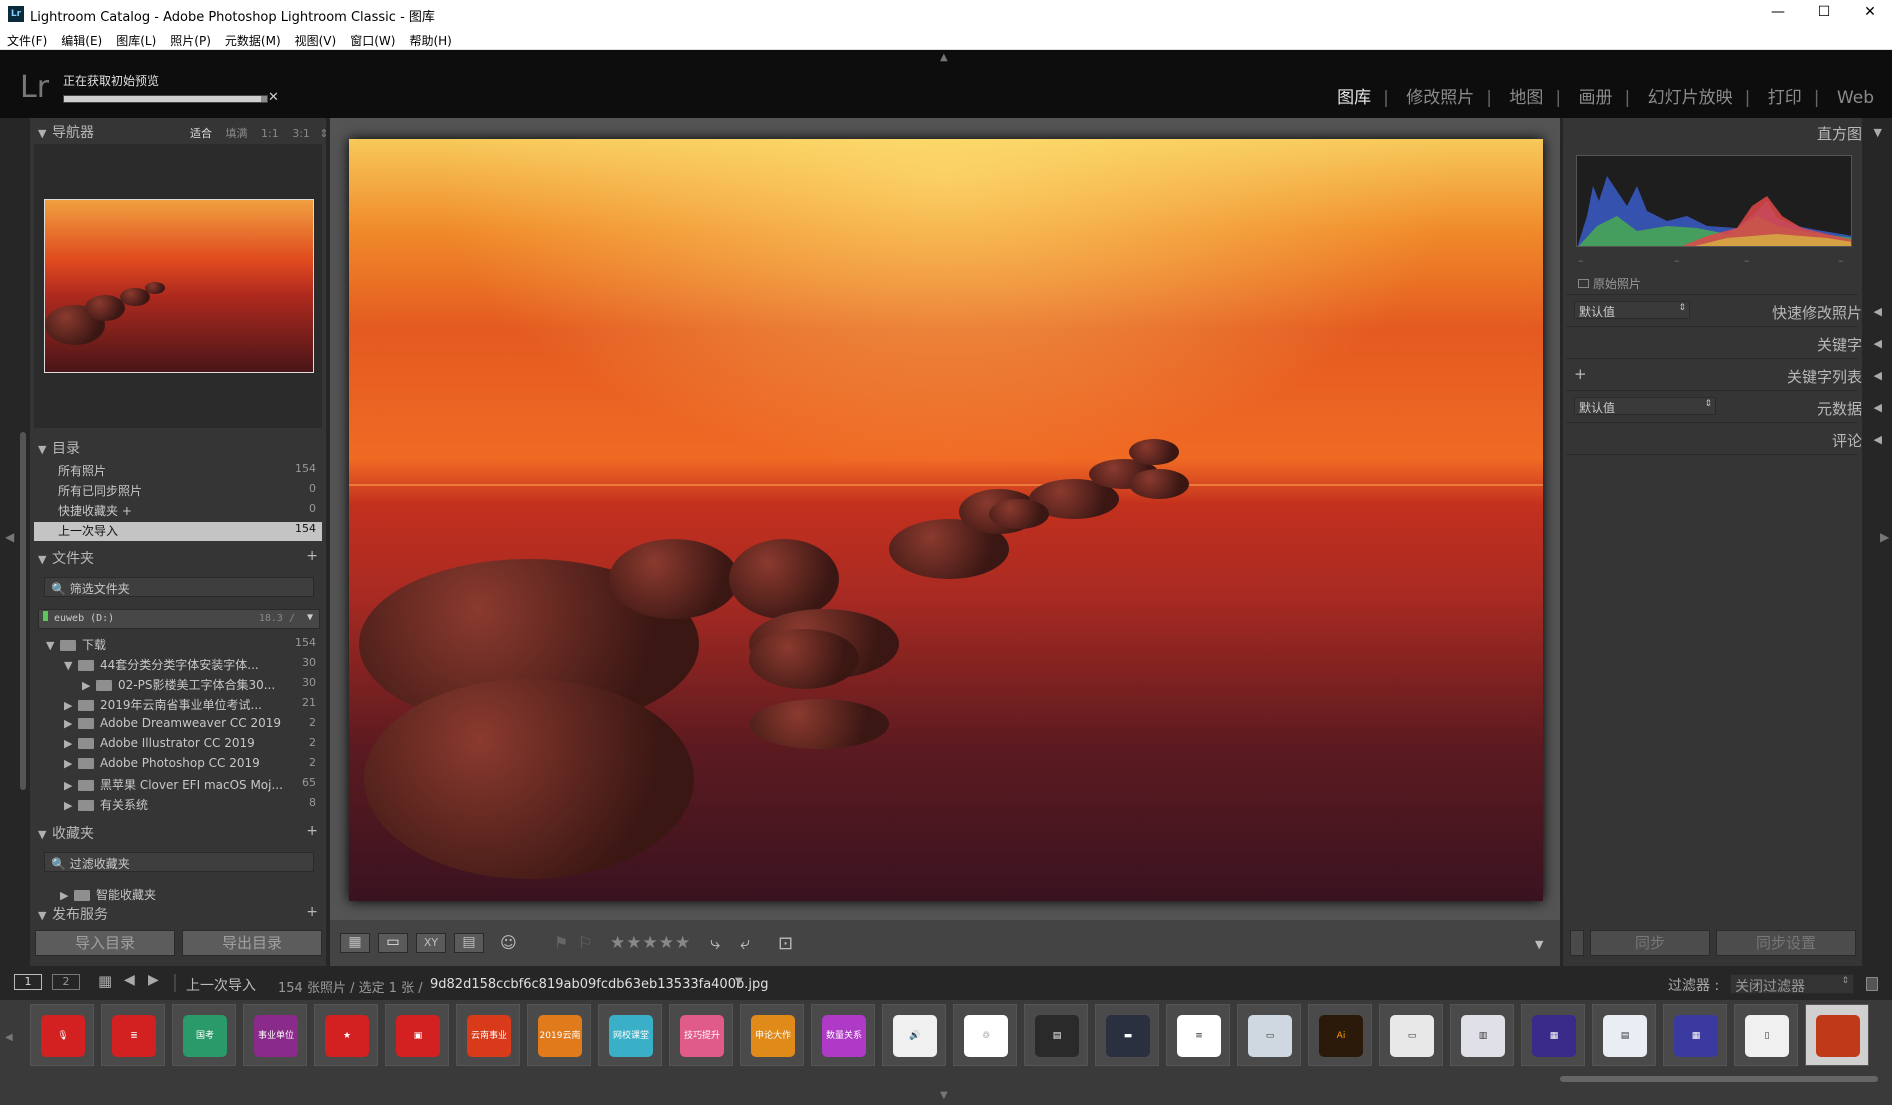  Describe the element at coordinates (178, 745) in the screenshot. I see `folder-tree-row: ▶ Adobe Illustrator CC 2019 2` at that location.